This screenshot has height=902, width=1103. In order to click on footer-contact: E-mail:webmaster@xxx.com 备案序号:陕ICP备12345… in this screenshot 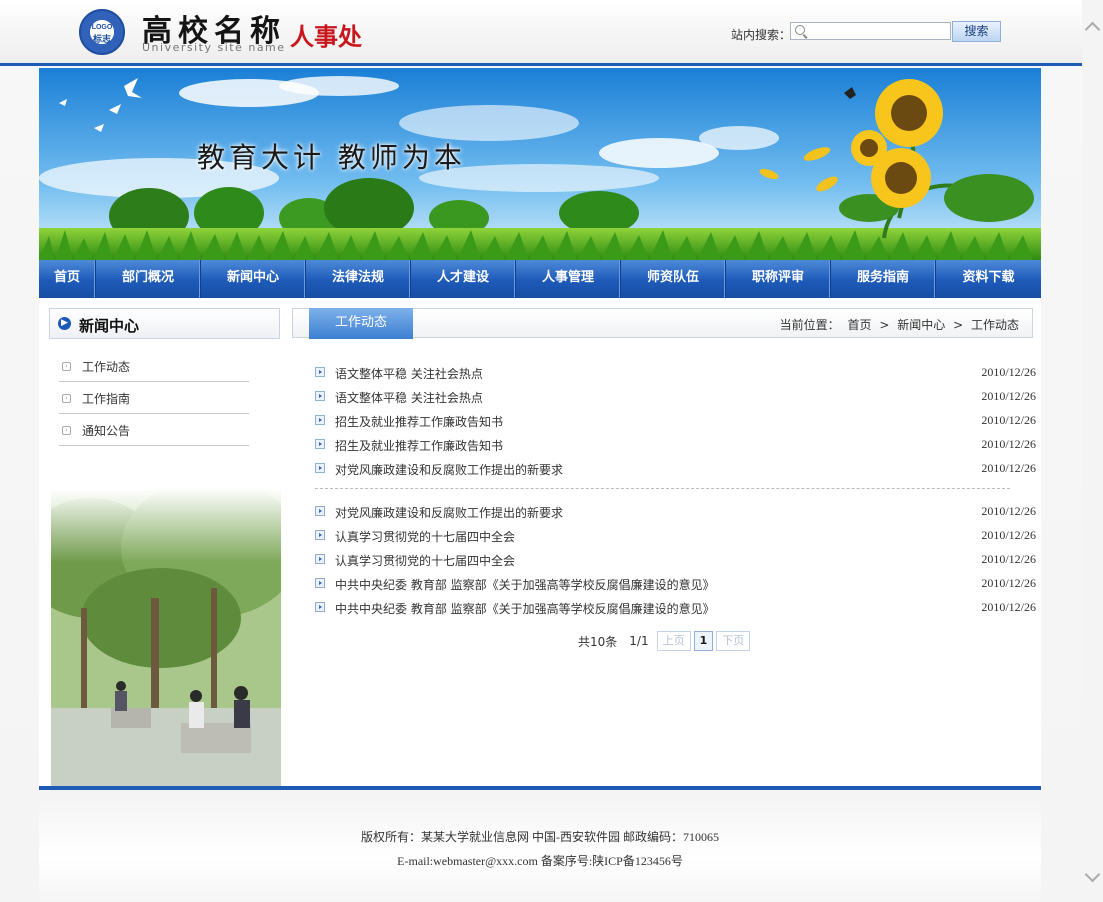, I will do `click(540, 861)`.